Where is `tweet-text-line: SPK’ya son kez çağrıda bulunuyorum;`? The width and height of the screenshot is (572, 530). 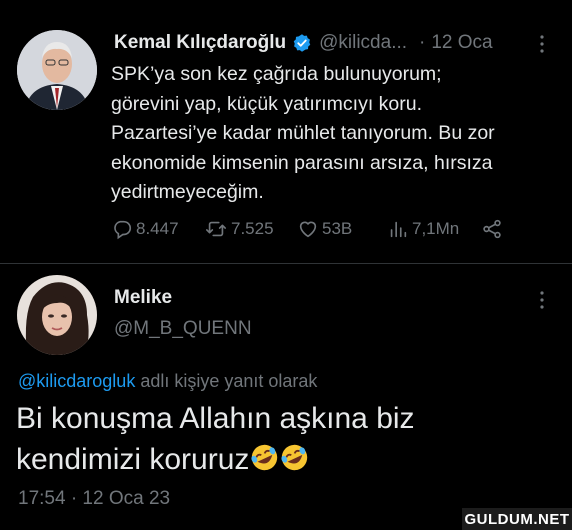
tweet-text-line: SPK’ya son kez çağrıda bulunuyorum; is located at coordinates (276, 74).